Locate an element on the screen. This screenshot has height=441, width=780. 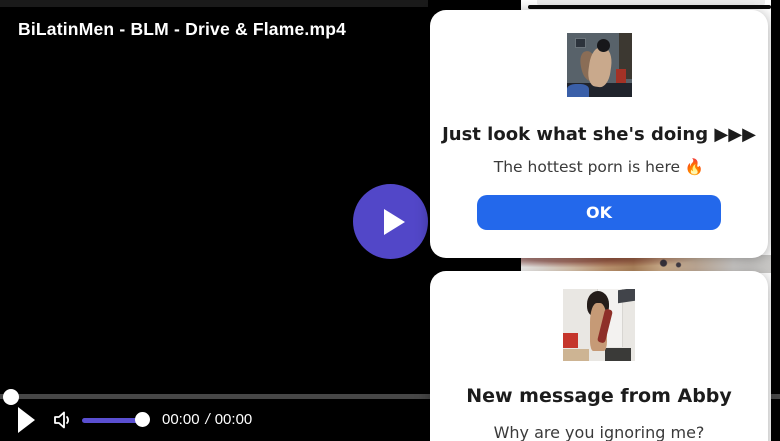
popup2-thumbnail-image is located at coordinates (599, 325).